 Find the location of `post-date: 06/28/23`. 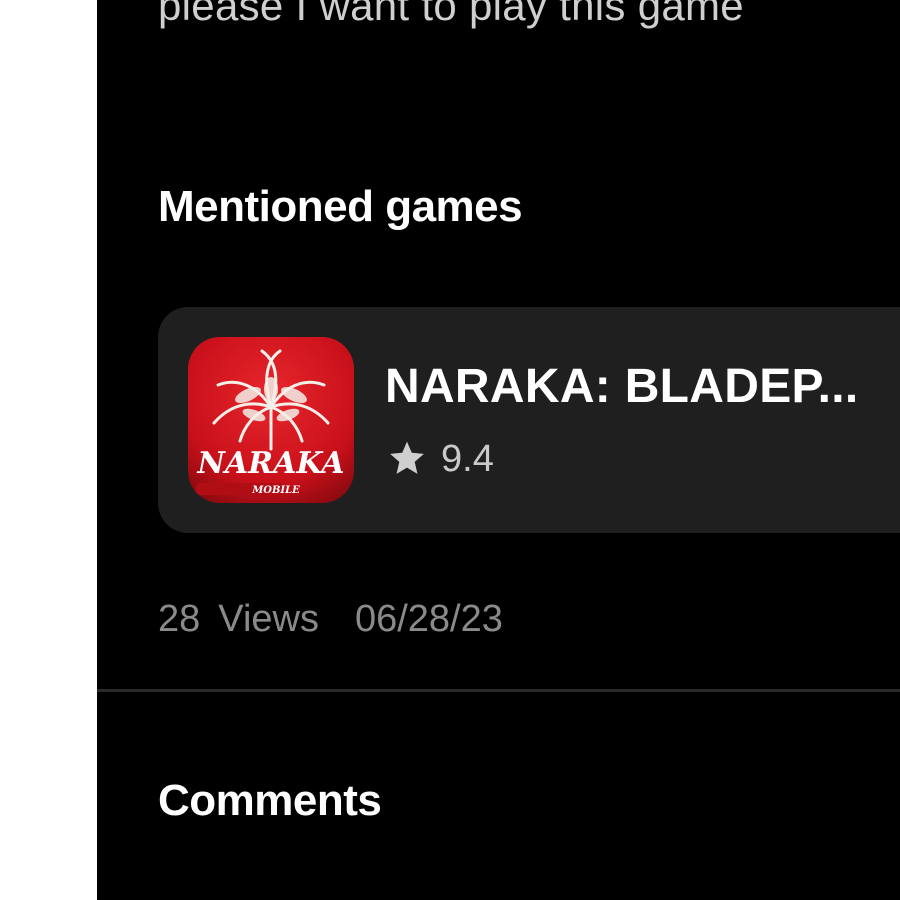

post-date: 06/28/23 is located at coordinates (428, 619).